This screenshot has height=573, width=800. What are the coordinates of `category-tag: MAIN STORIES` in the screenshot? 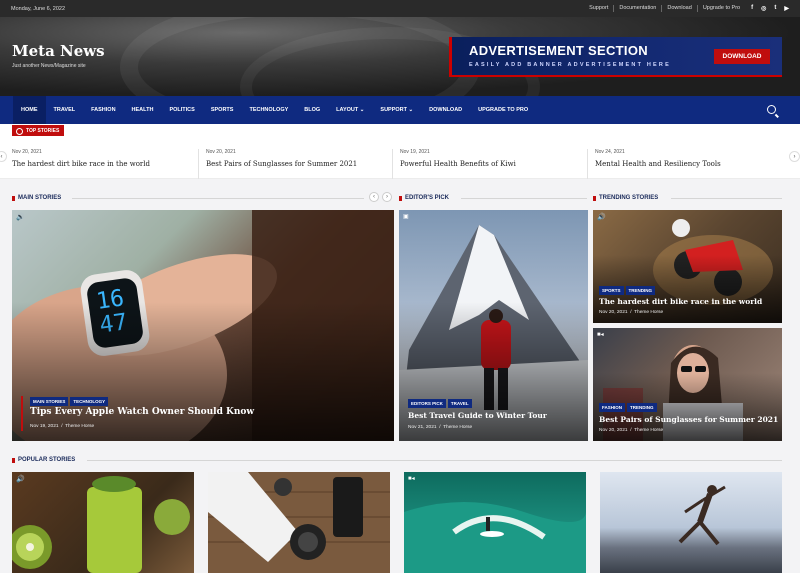 It's located at (49, 401).